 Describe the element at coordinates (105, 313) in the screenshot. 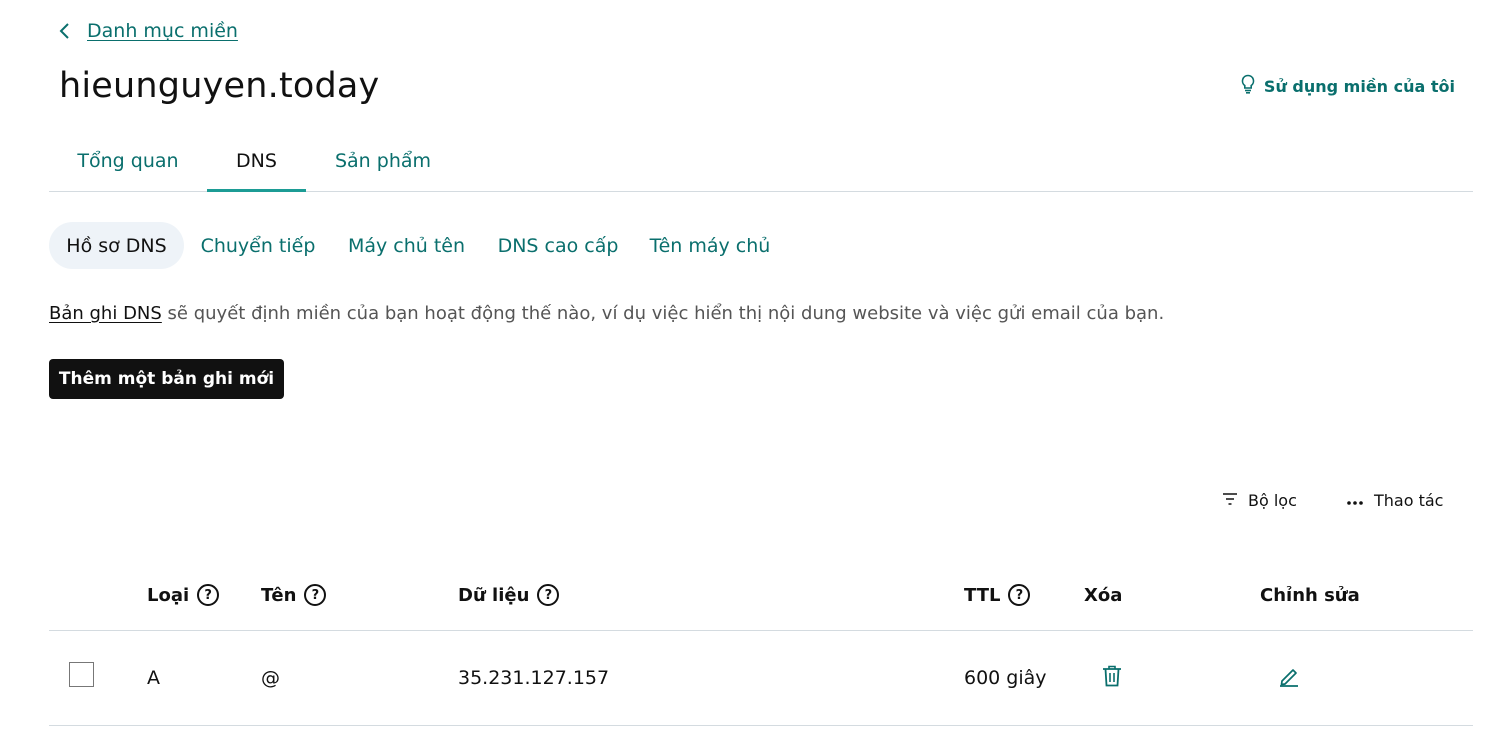

I see `dns-records-link: Bản ghi DNS` at that location.